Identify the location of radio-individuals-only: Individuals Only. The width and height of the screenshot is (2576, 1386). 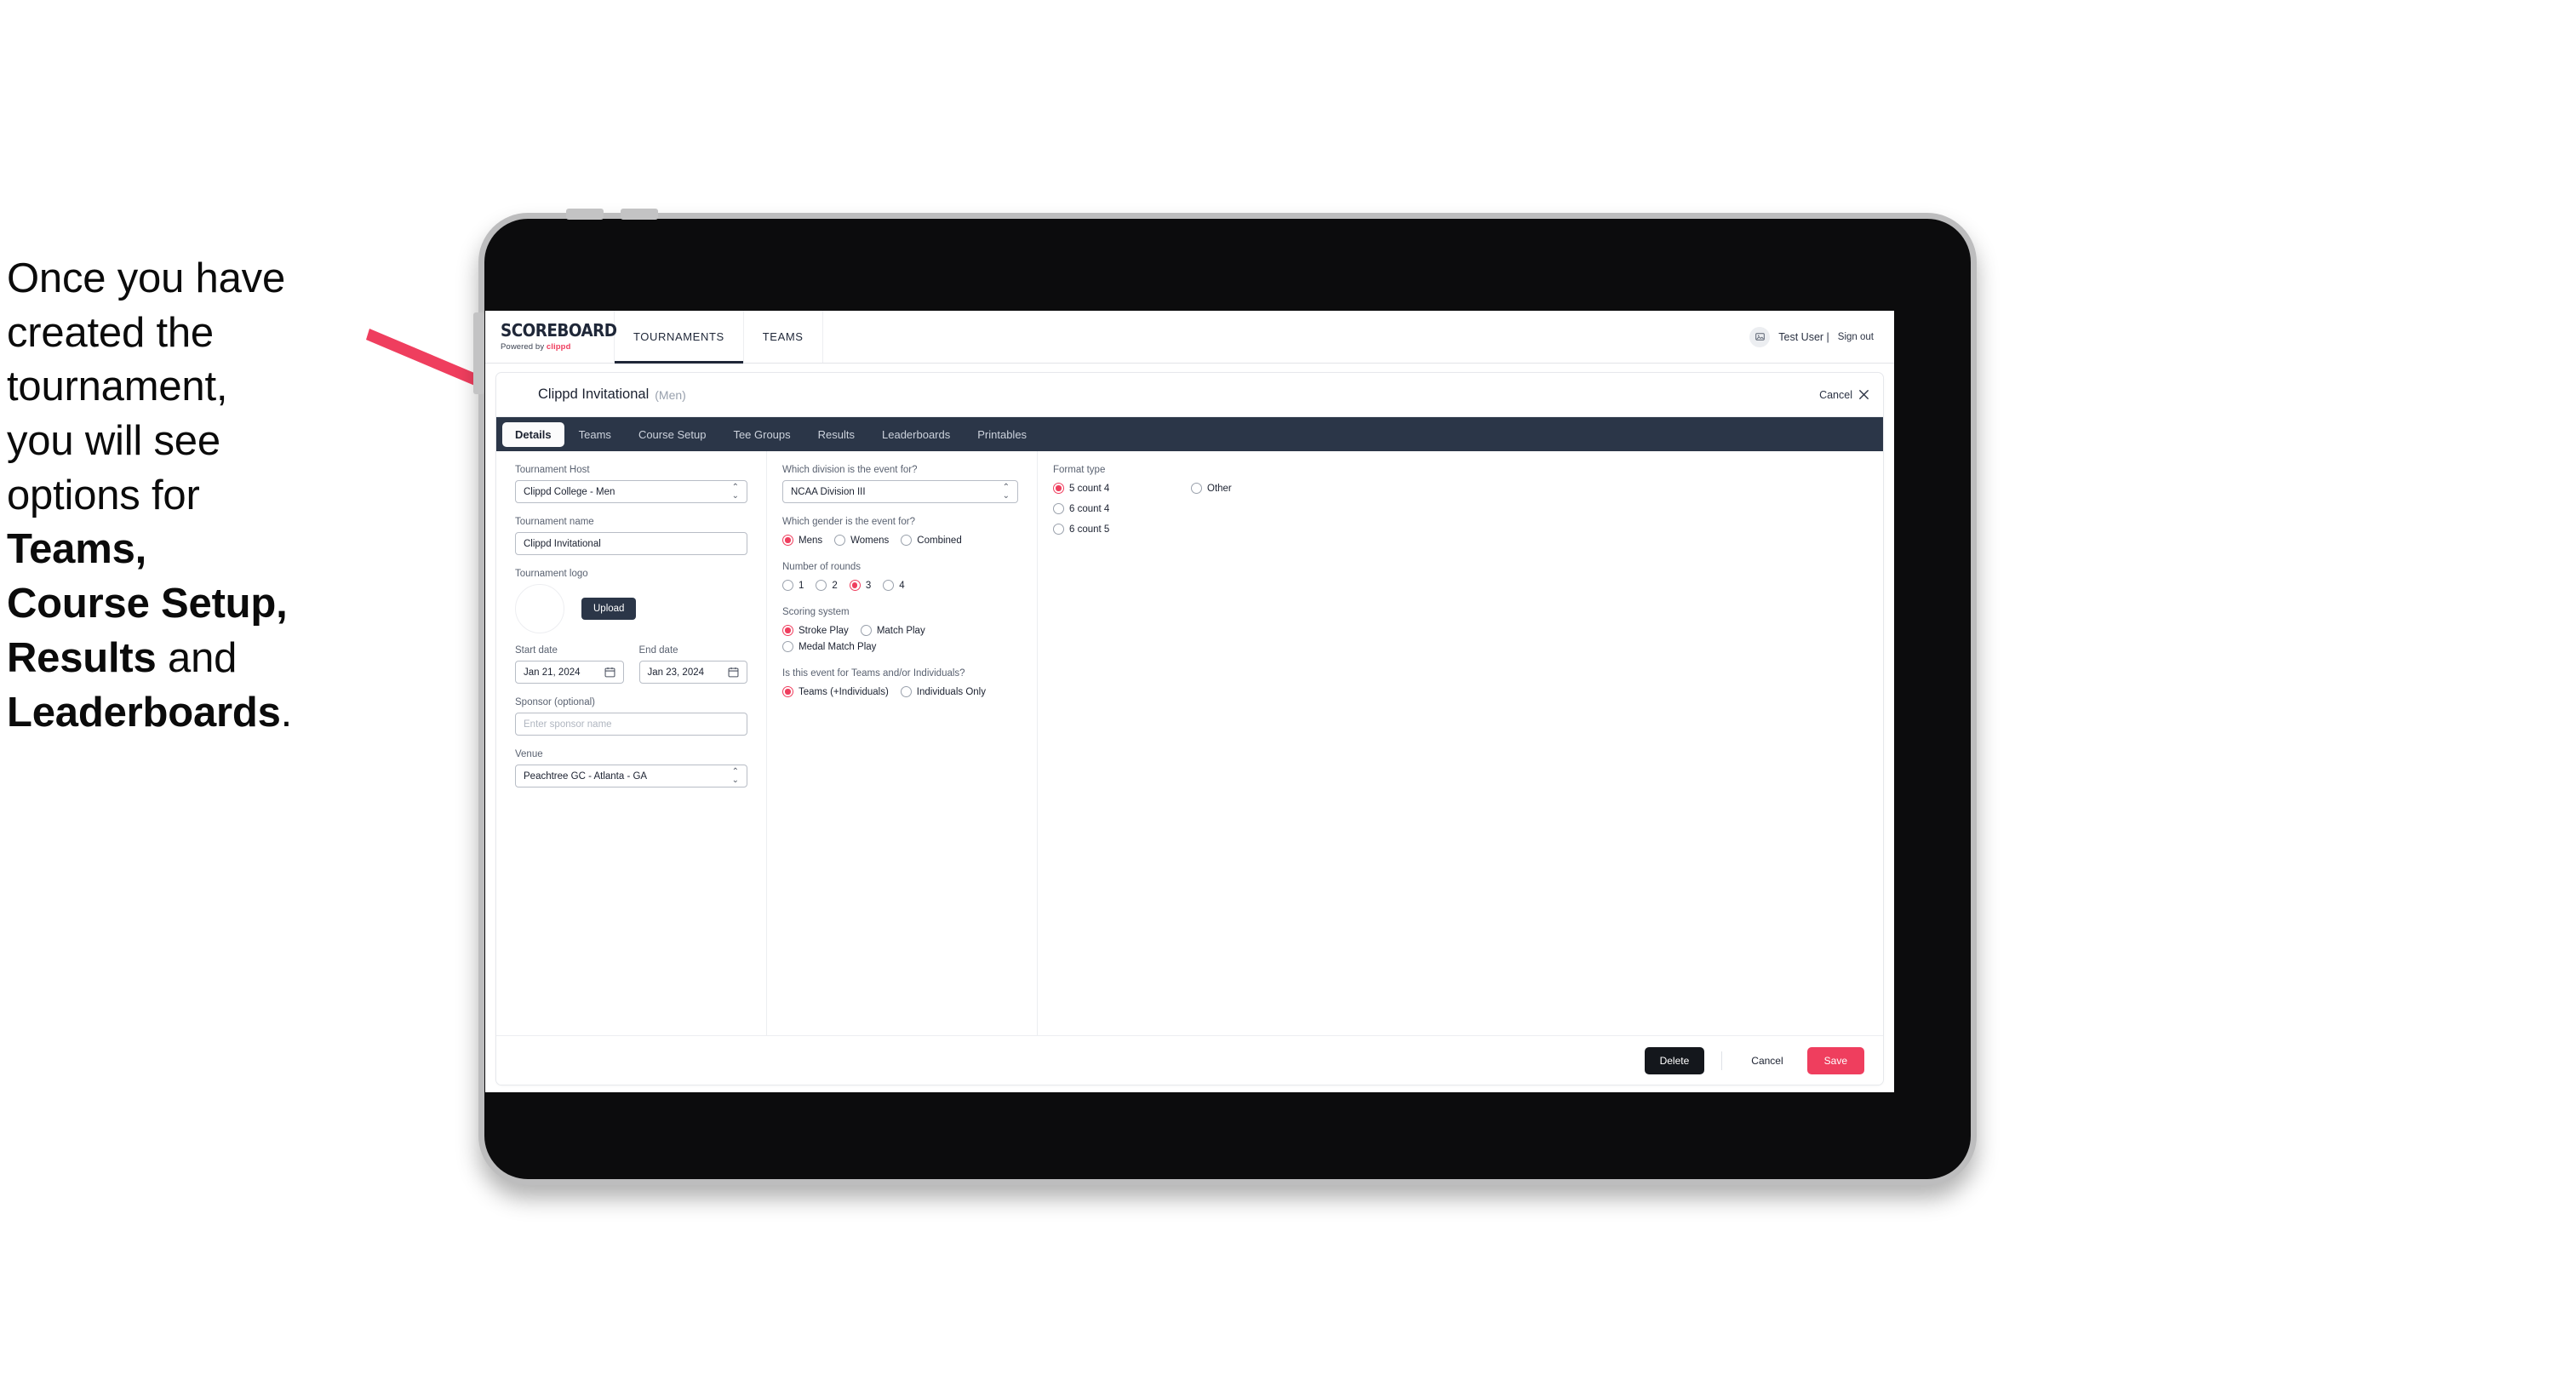
(943, 692).